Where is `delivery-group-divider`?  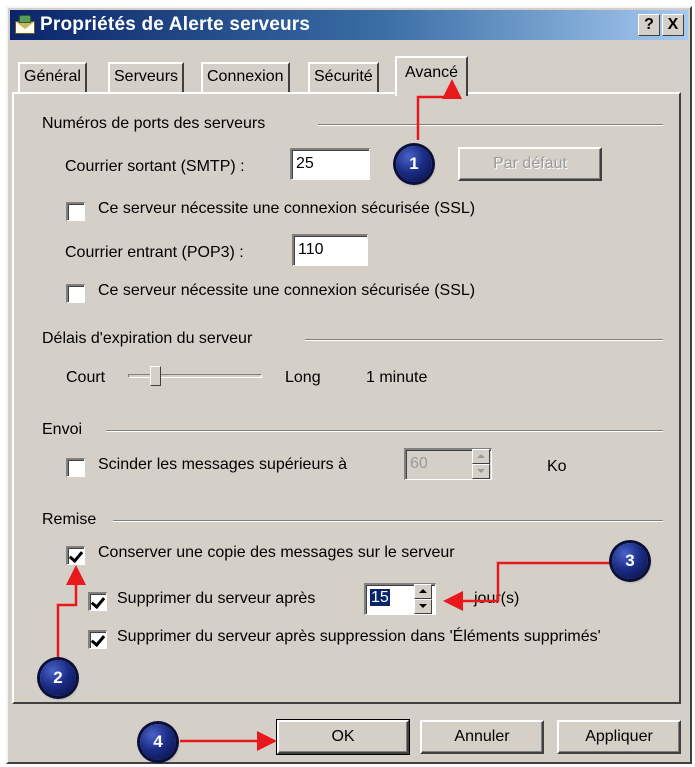
delivery-group-divider is located at coordinates (388, 521).